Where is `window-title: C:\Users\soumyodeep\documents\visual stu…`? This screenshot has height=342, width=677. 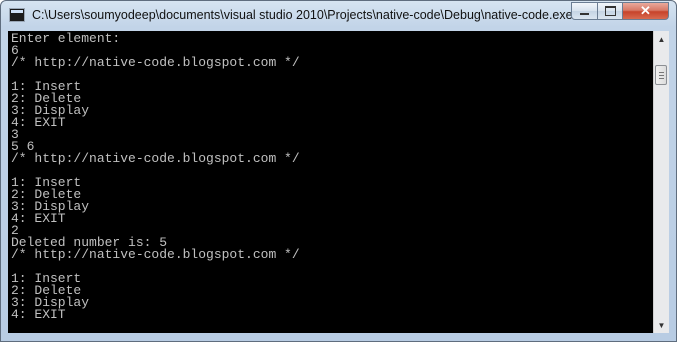 window-title: C:\Users\soumyodeep\documents\visual stu… is located at coordinates (302, 15).